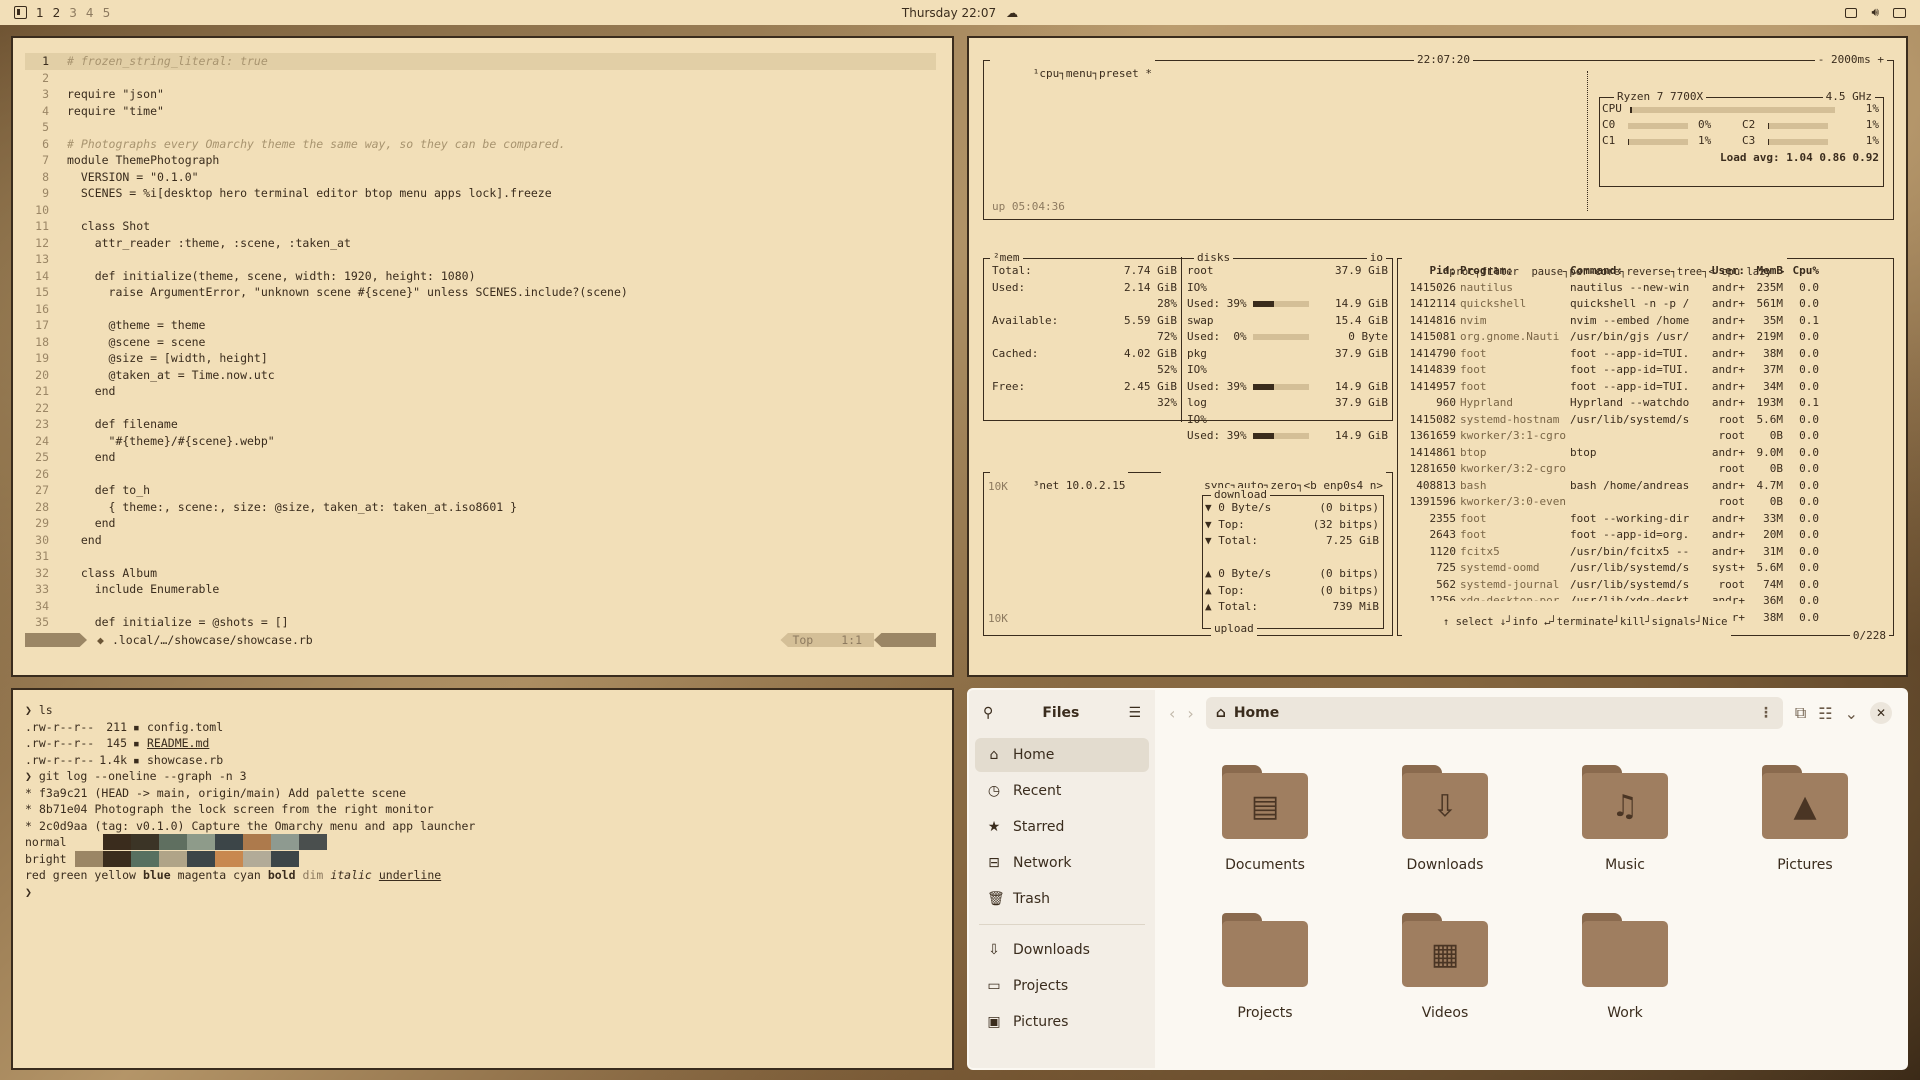  Describe the element at coordinates (480, 606) in the screenshot. I see `code-line: 34` at that location.